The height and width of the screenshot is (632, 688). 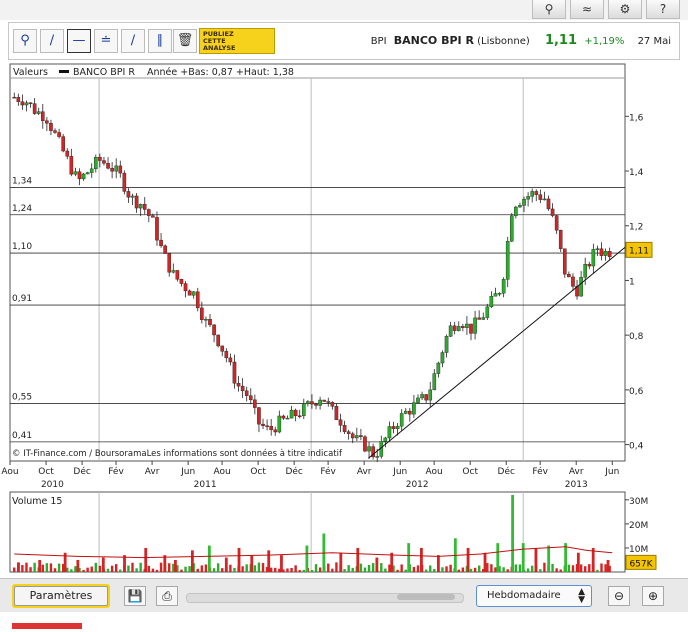 I want to click on print-icon: ⎙, so click(x=167, y=596).